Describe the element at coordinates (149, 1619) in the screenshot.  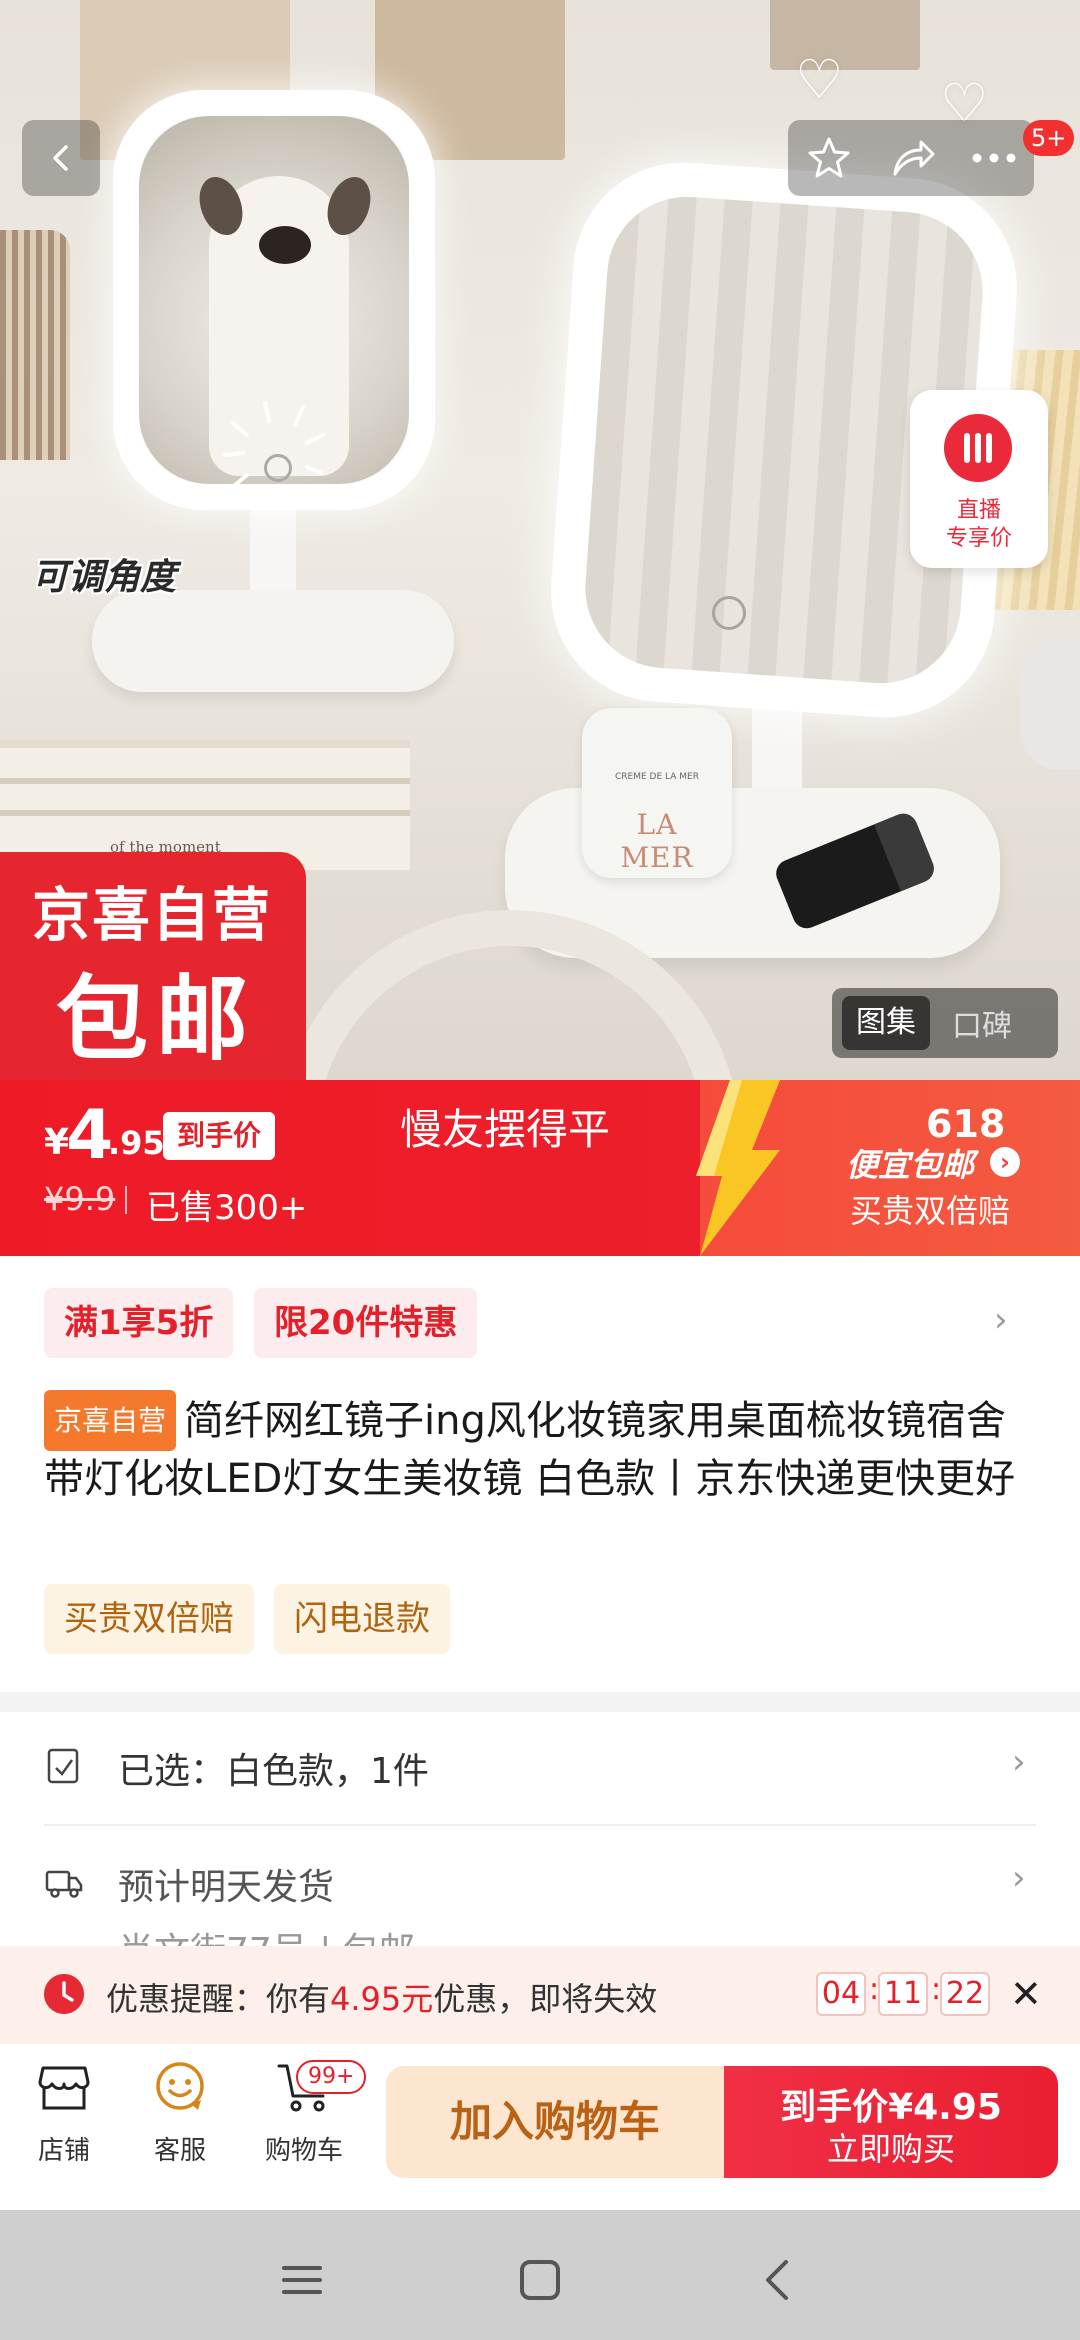
I see `service-tag: 买贵双倍赔` at that location.